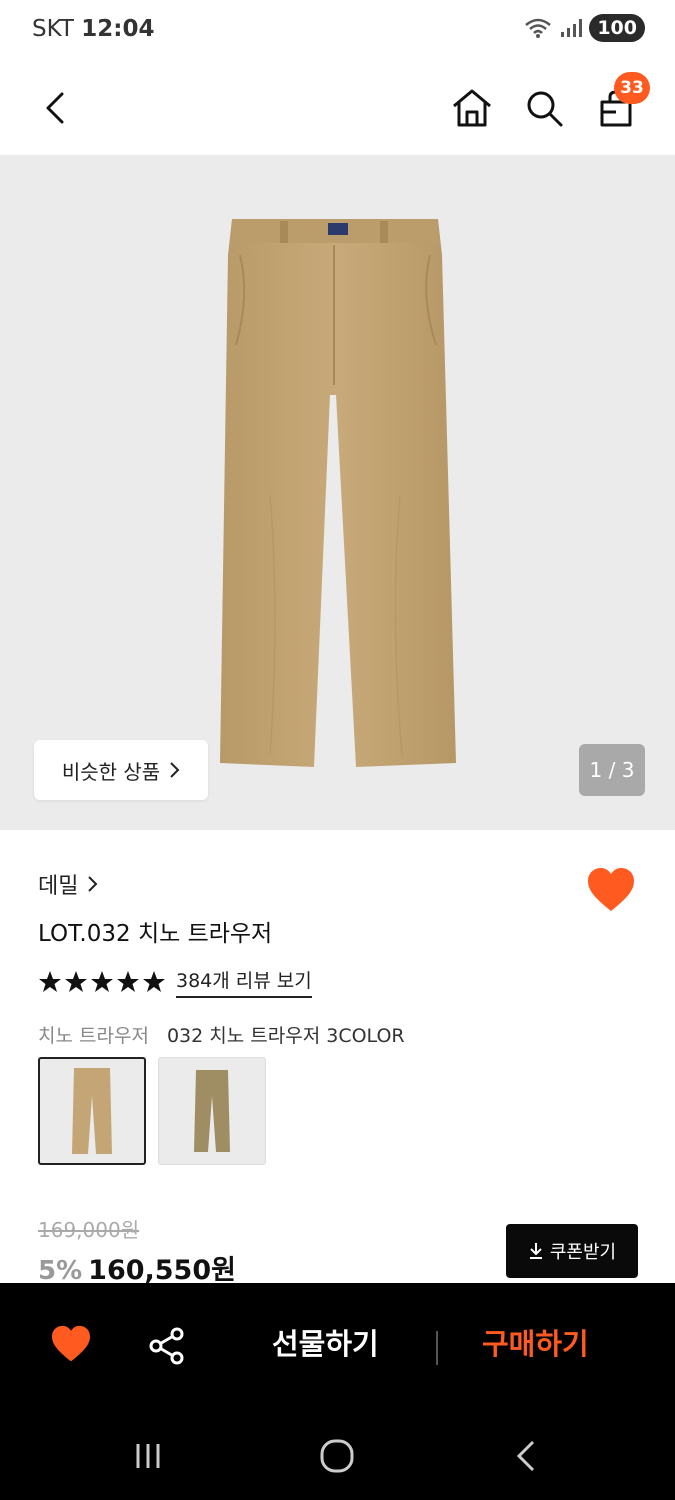 Image resolution: width=675 pixels, height=1500 pixels. Describe the element at coordinates (535, 1251) in the screenshot. I see `download-icon` at that location.